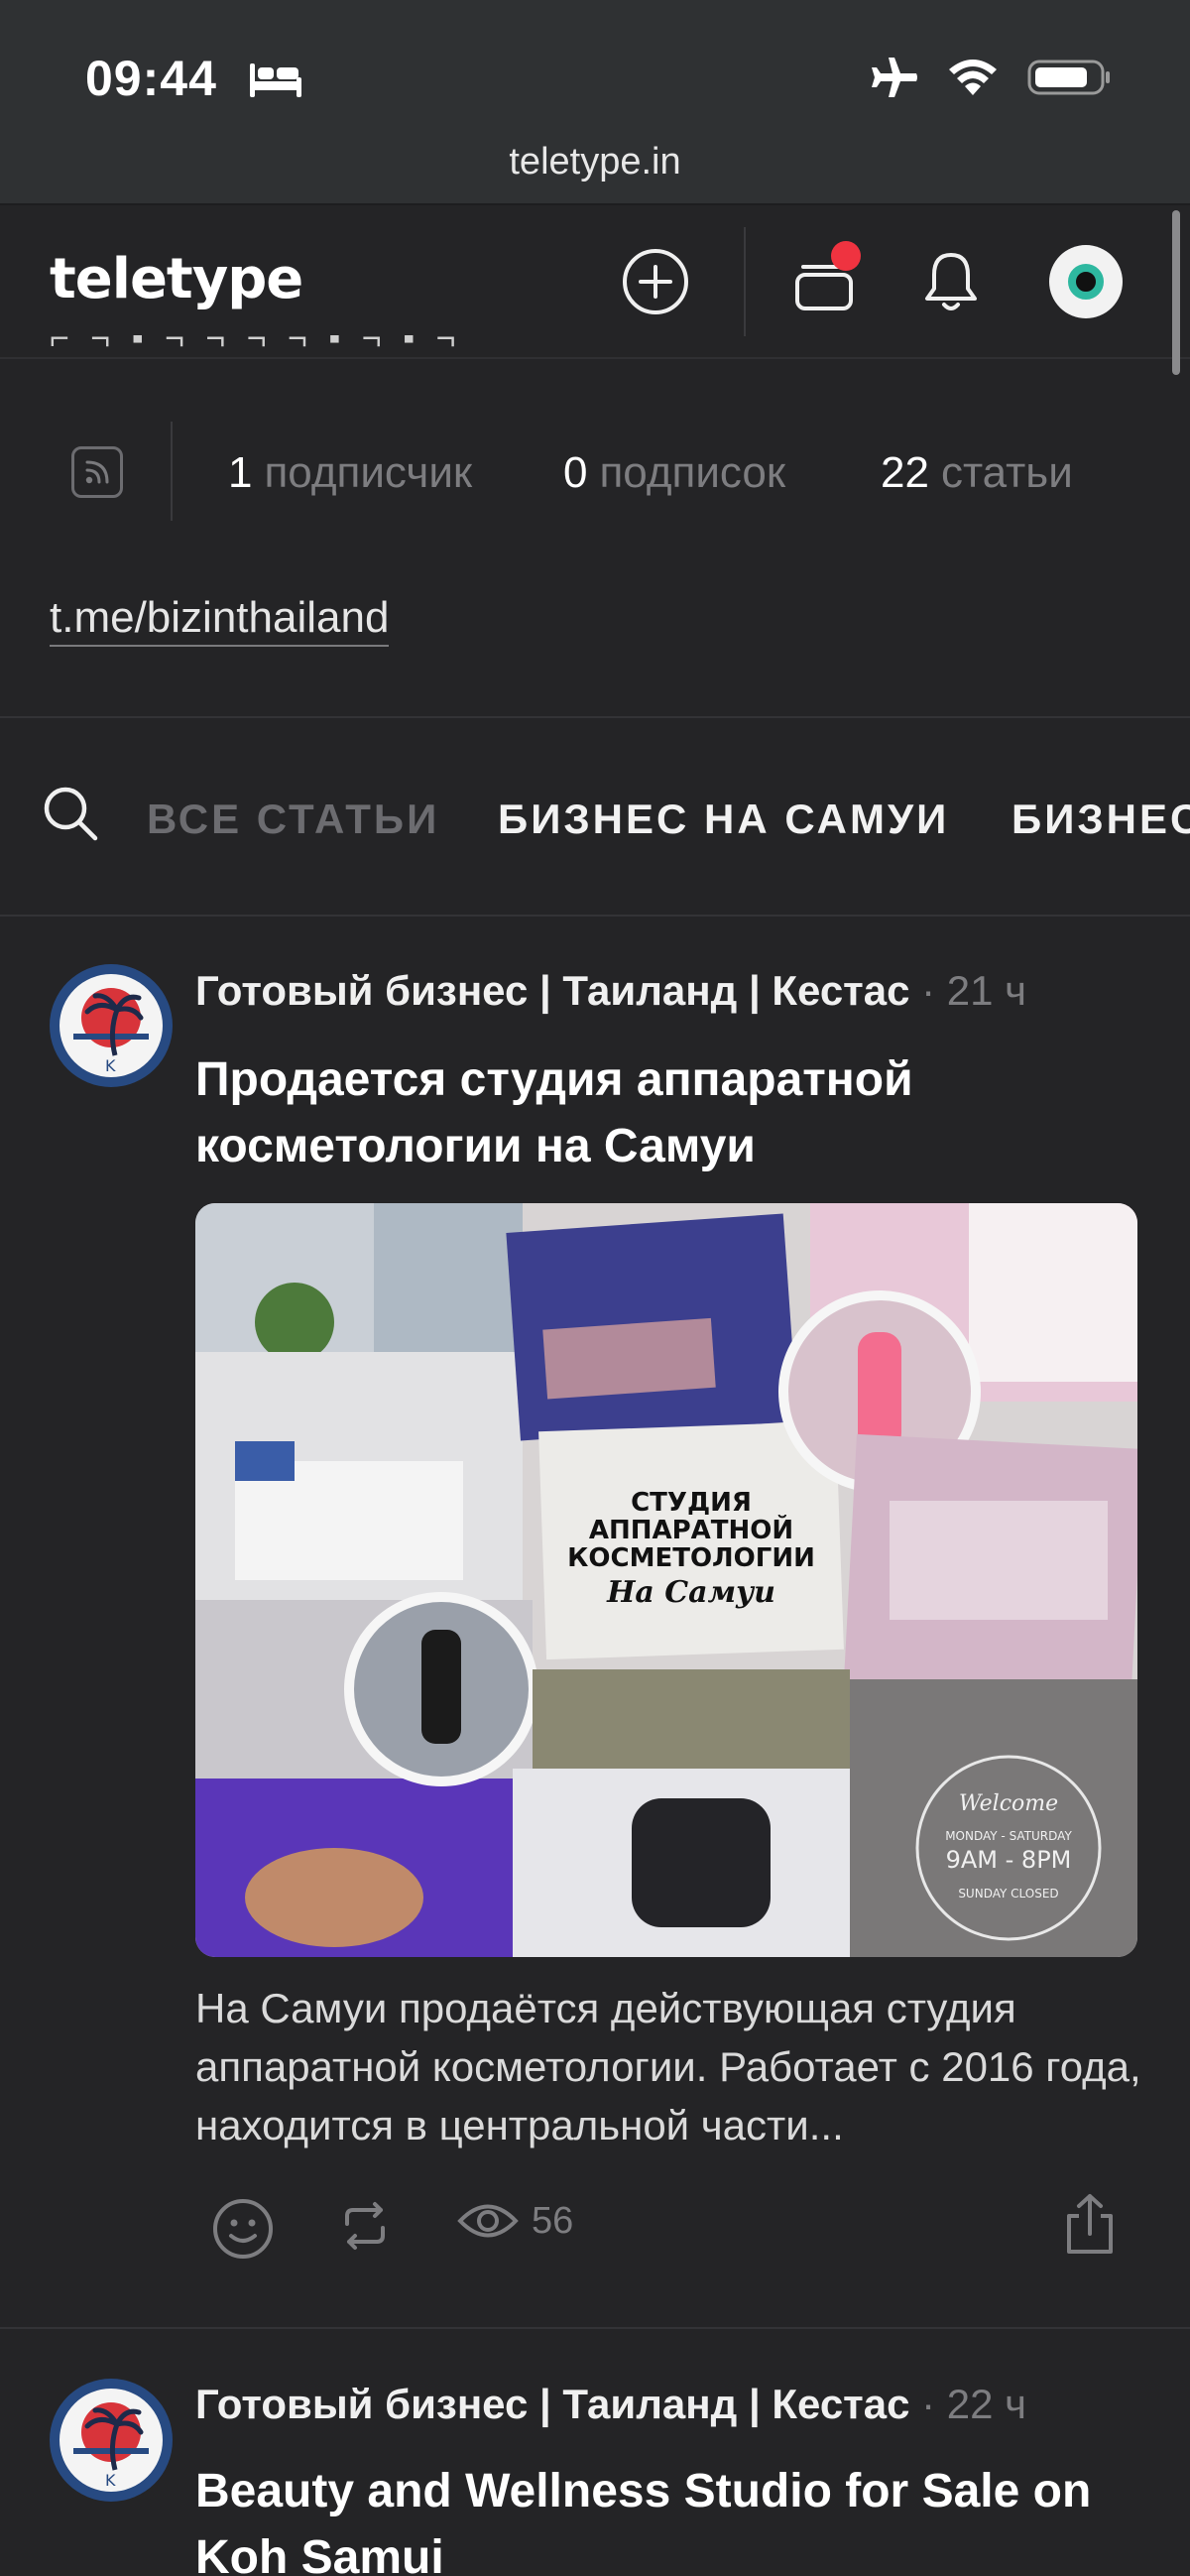 Image resolution: width=1190 pixels, height=2576 pixels. Describe the element at coordinates (973, 77) in the screenshot. I see `wifi-icon` at that location.